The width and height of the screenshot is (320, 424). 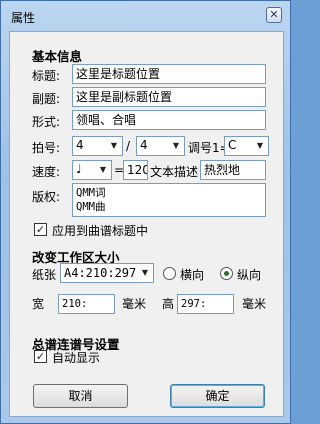 What do you see at coordinates (23, 18) in the screenshot?
I see `window-title: 属性` at bounding box center [23, 18].